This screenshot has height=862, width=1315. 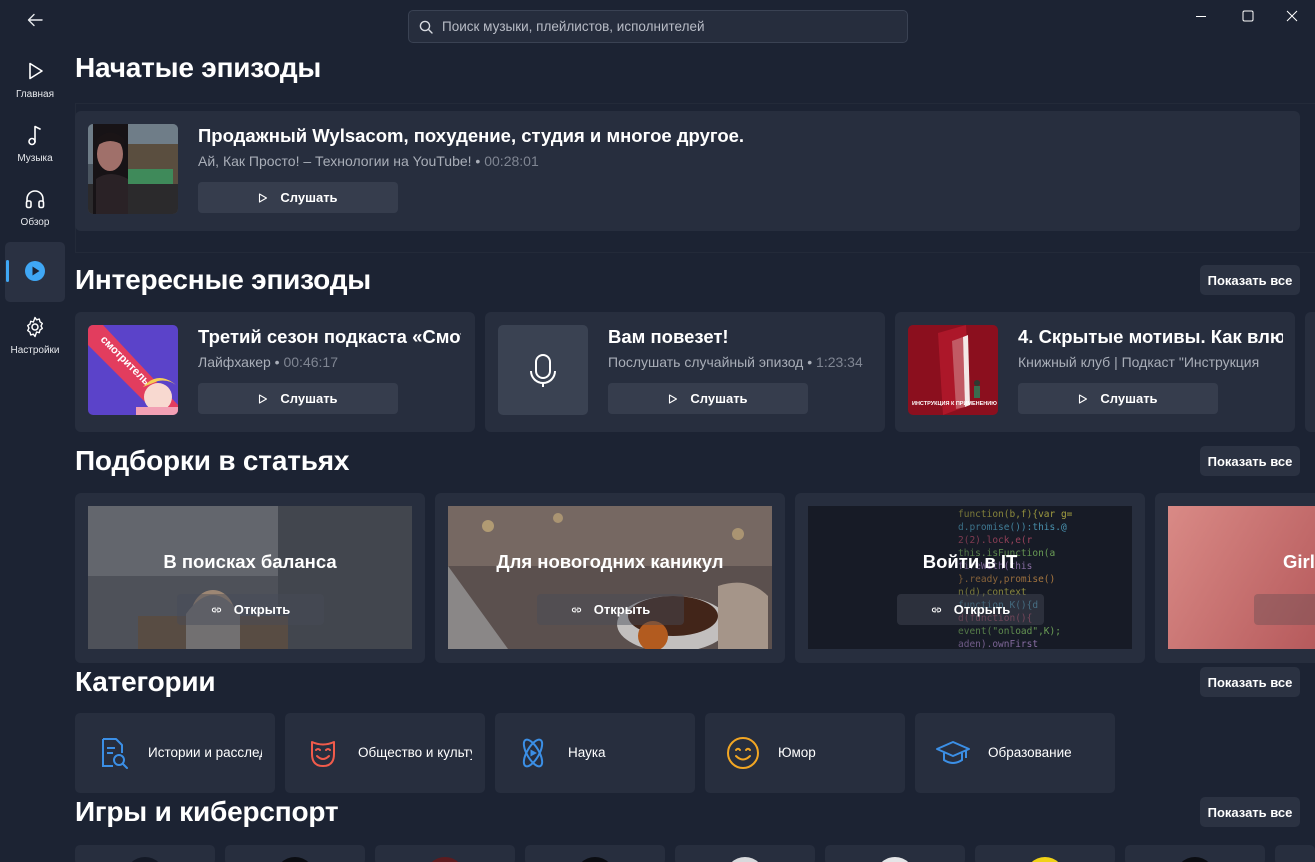 I want to click on episode-title: 4. Скрытые мотивы. Как влюбиться, so click(x=1150, y=336).